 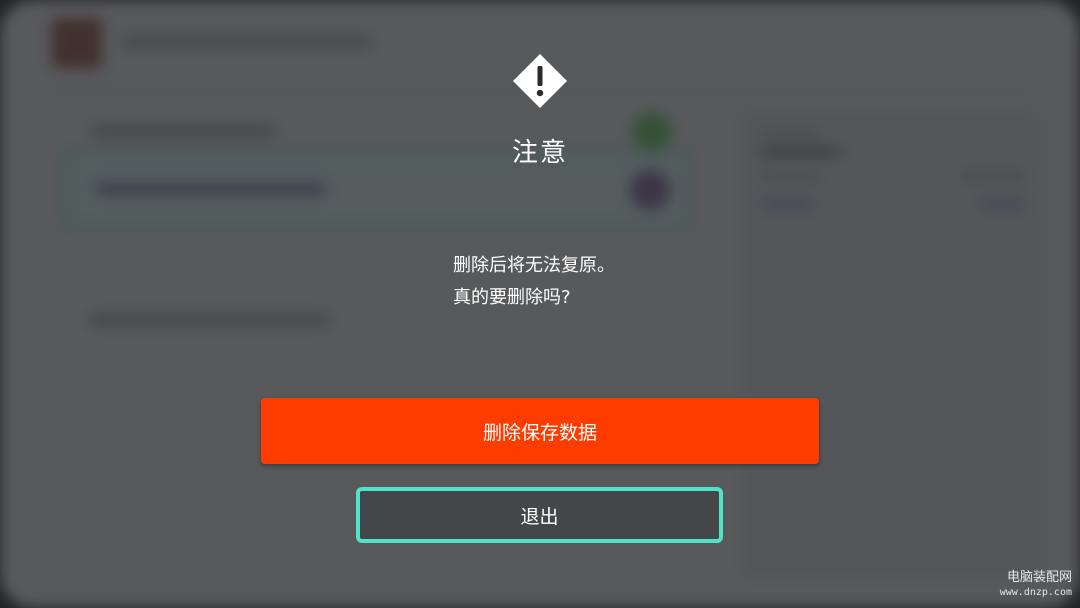 What do you see at coordinates (534, 265) in the screenshot?
I see `message-line: 删除后将无法复原。` at bounding box center [534, 265].